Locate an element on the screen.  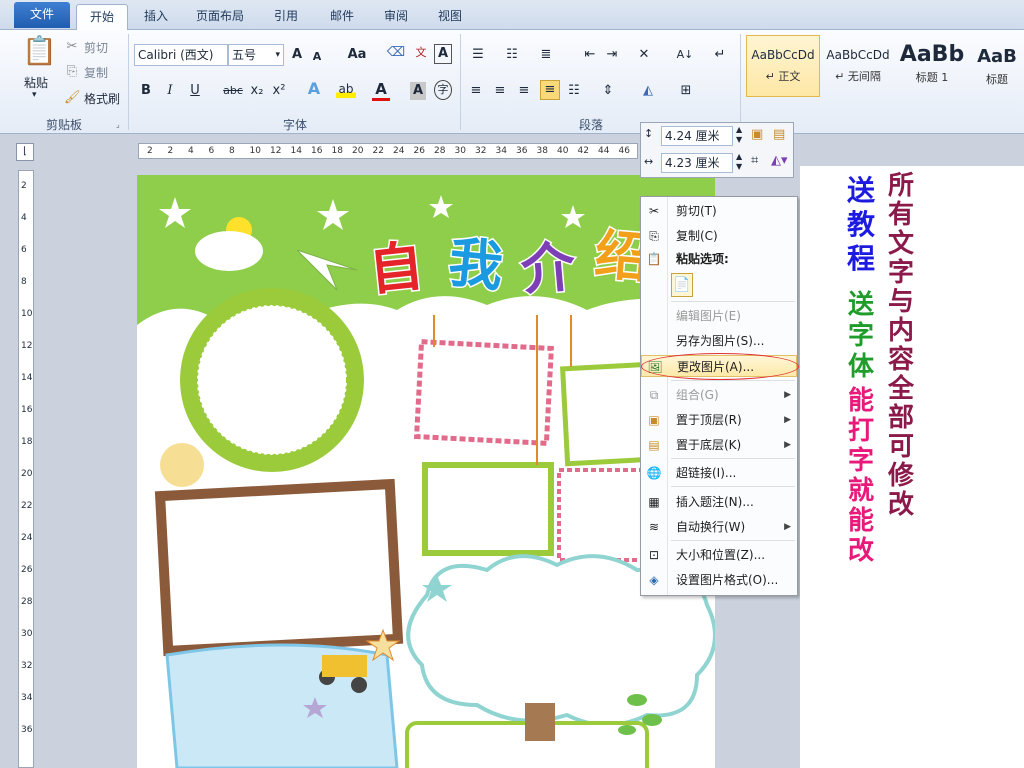
show-marks-icon: ↵ is located at coordinates (720, 55).